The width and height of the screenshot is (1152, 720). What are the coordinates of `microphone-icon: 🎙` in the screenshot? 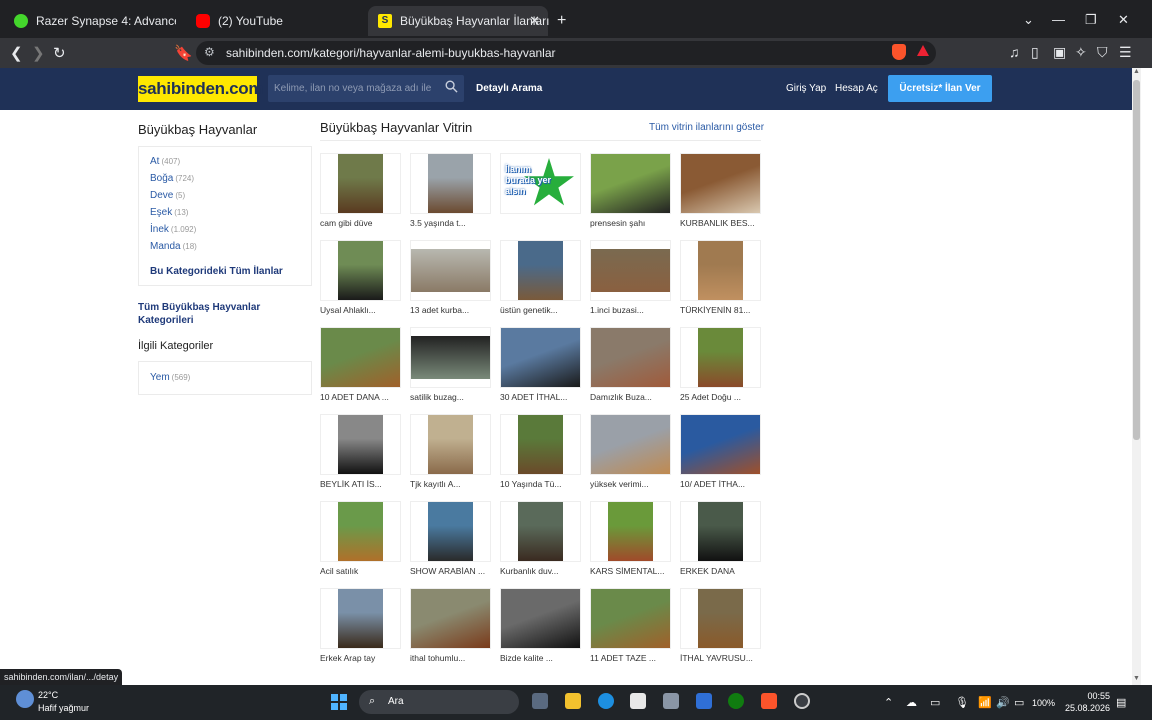 It's located at (962, 702).